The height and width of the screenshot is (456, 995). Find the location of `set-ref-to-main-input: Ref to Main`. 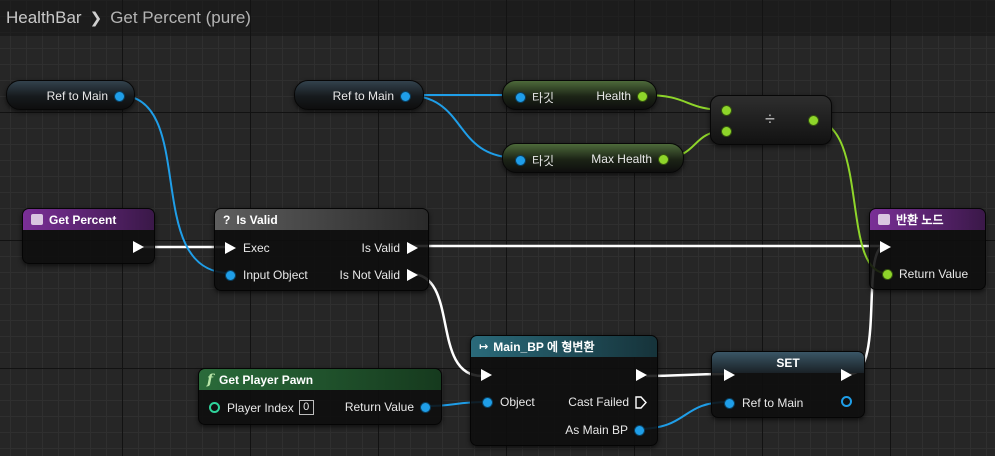

set-ref-to-main-input: Ref to Main is located at coordinates (763, 403).